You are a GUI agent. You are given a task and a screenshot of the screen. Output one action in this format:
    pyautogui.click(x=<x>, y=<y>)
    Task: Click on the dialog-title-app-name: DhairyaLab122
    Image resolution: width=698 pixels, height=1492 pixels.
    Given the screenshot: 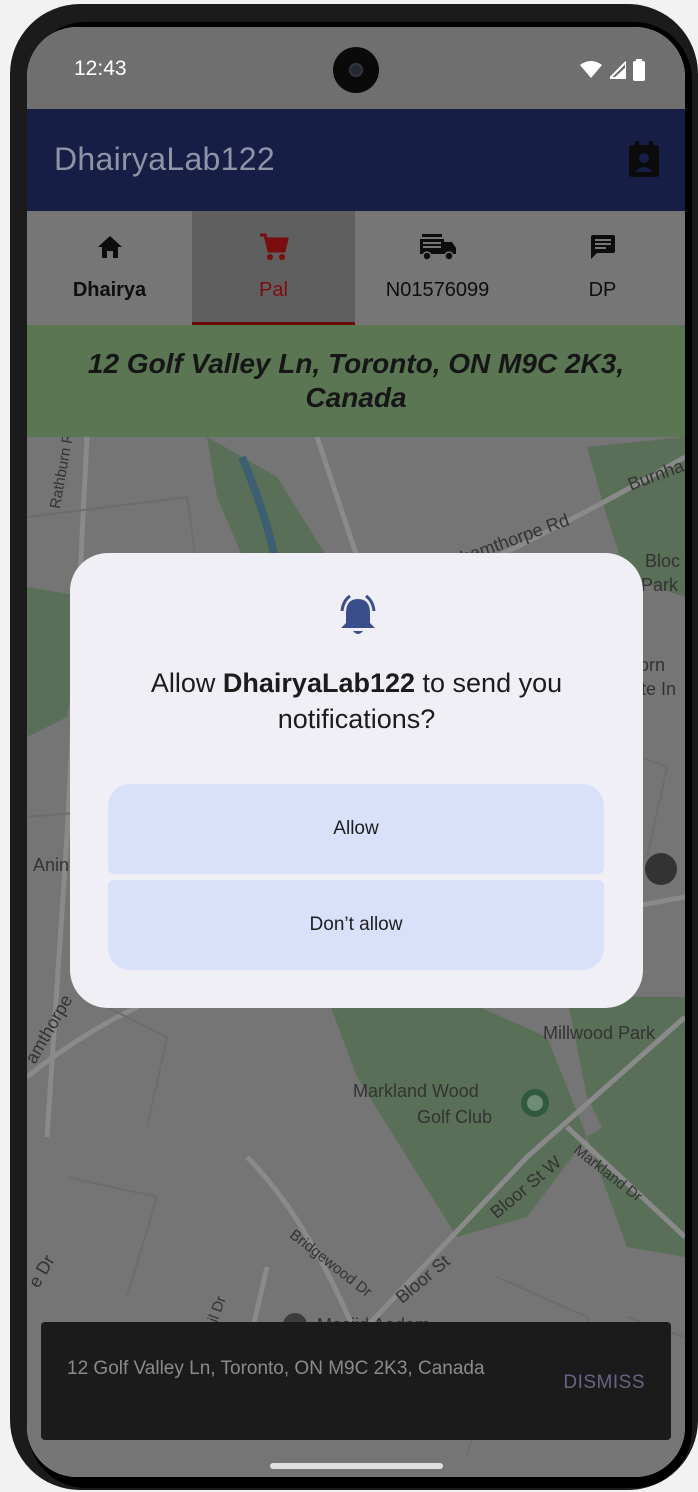 What is the action you would take?
    pyautogui.click(x=319, y=683)
    